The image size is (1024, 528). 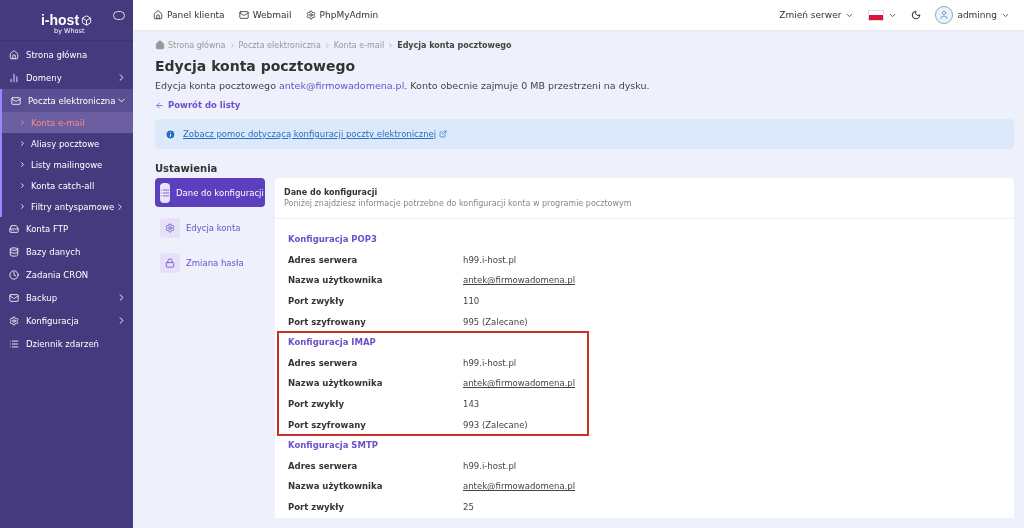 I want to click on user-menu: adminng, so click(x=972, y=15).